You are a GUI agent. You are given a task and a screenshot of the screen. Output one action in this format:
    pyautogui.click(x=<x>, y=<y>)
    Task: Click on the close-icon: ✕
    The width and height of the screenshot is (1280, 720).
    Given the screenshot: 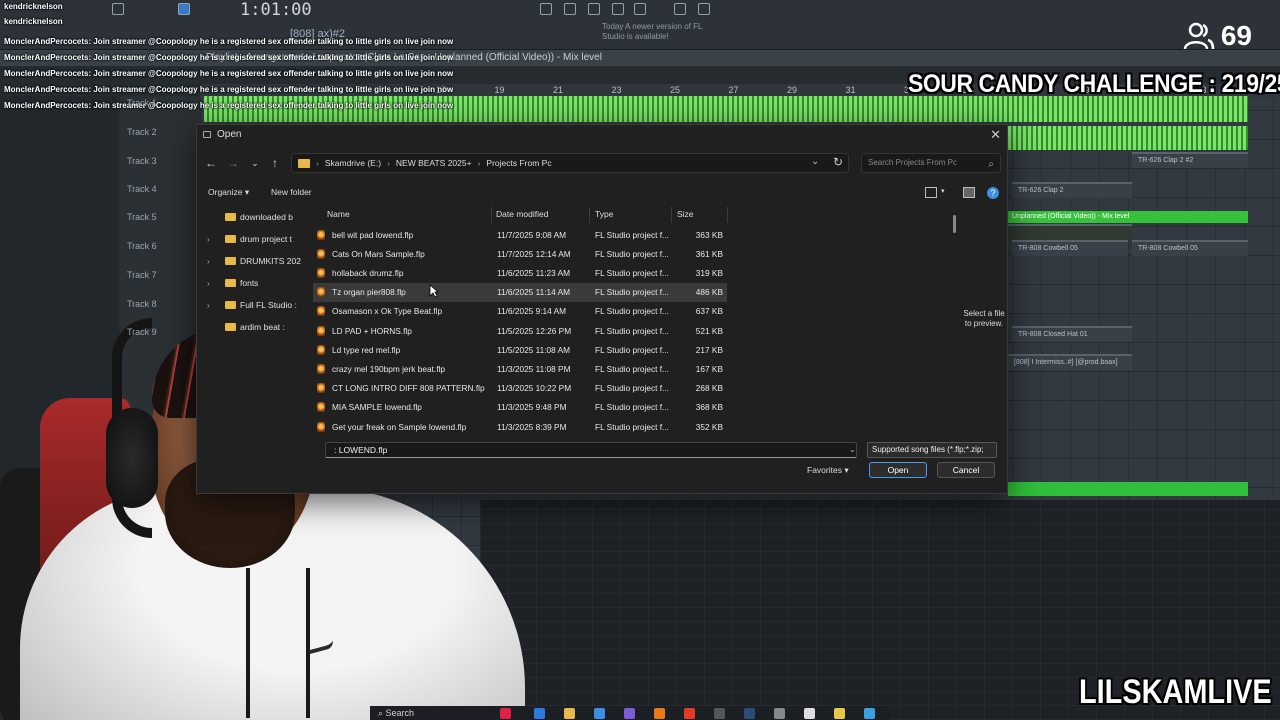 What is the action you would take?
    pyautogui.click(x=995, y=135)
    